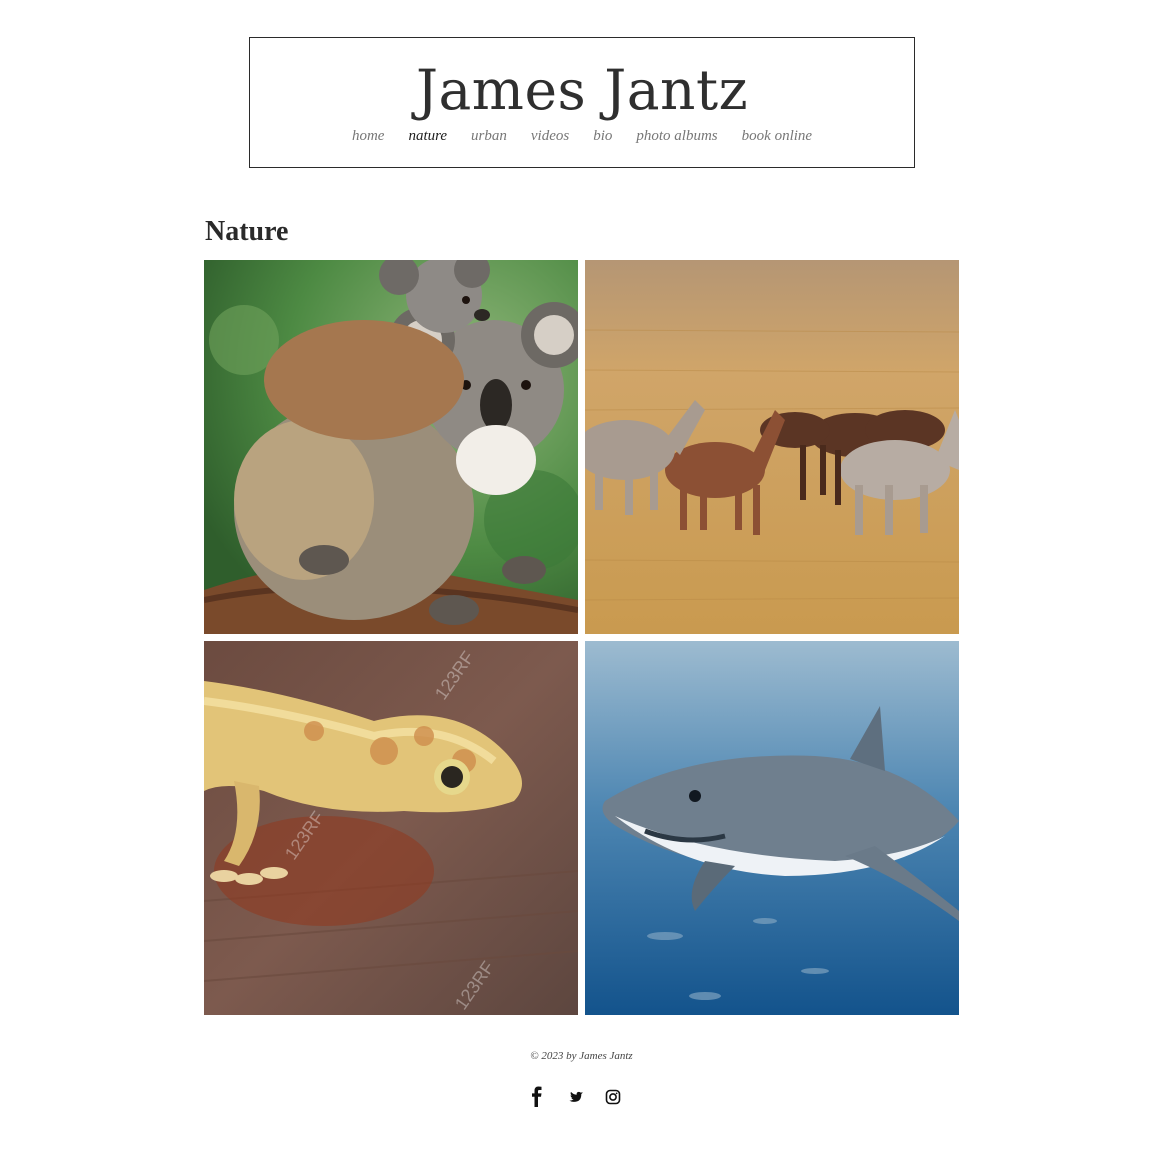  I want to click on nav-item-bio: bio, so click(602, 136).